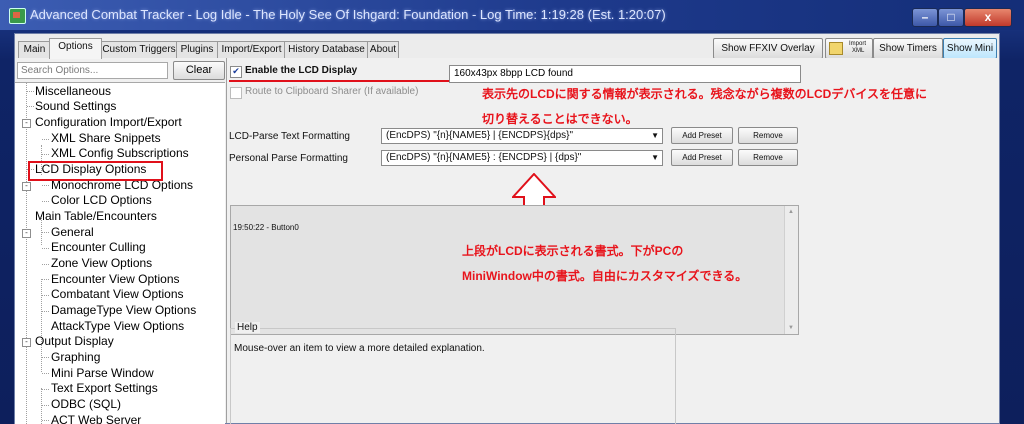  What do you see at coordinates (288, 158) in the screenshot?
I see `personal-format-label: Personal Parse Formatting` at bounding box center [288, 158].